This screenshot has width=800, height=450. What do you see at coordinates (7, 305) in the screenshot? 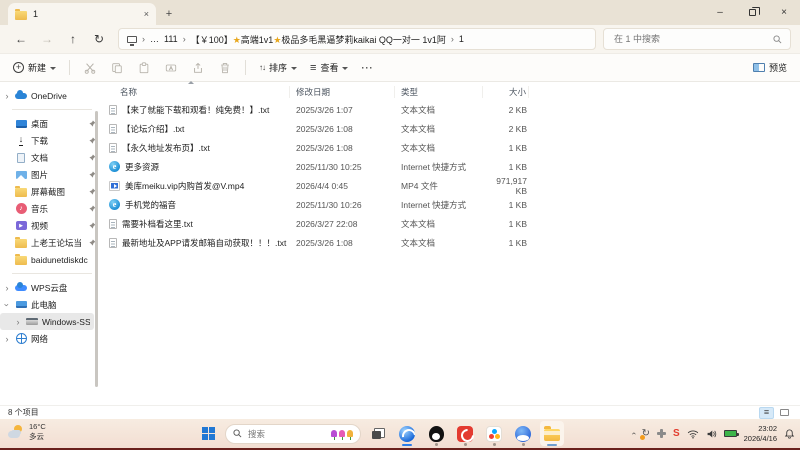
I see `chevron-down-icon: ›` at bounding box center [7, 305].